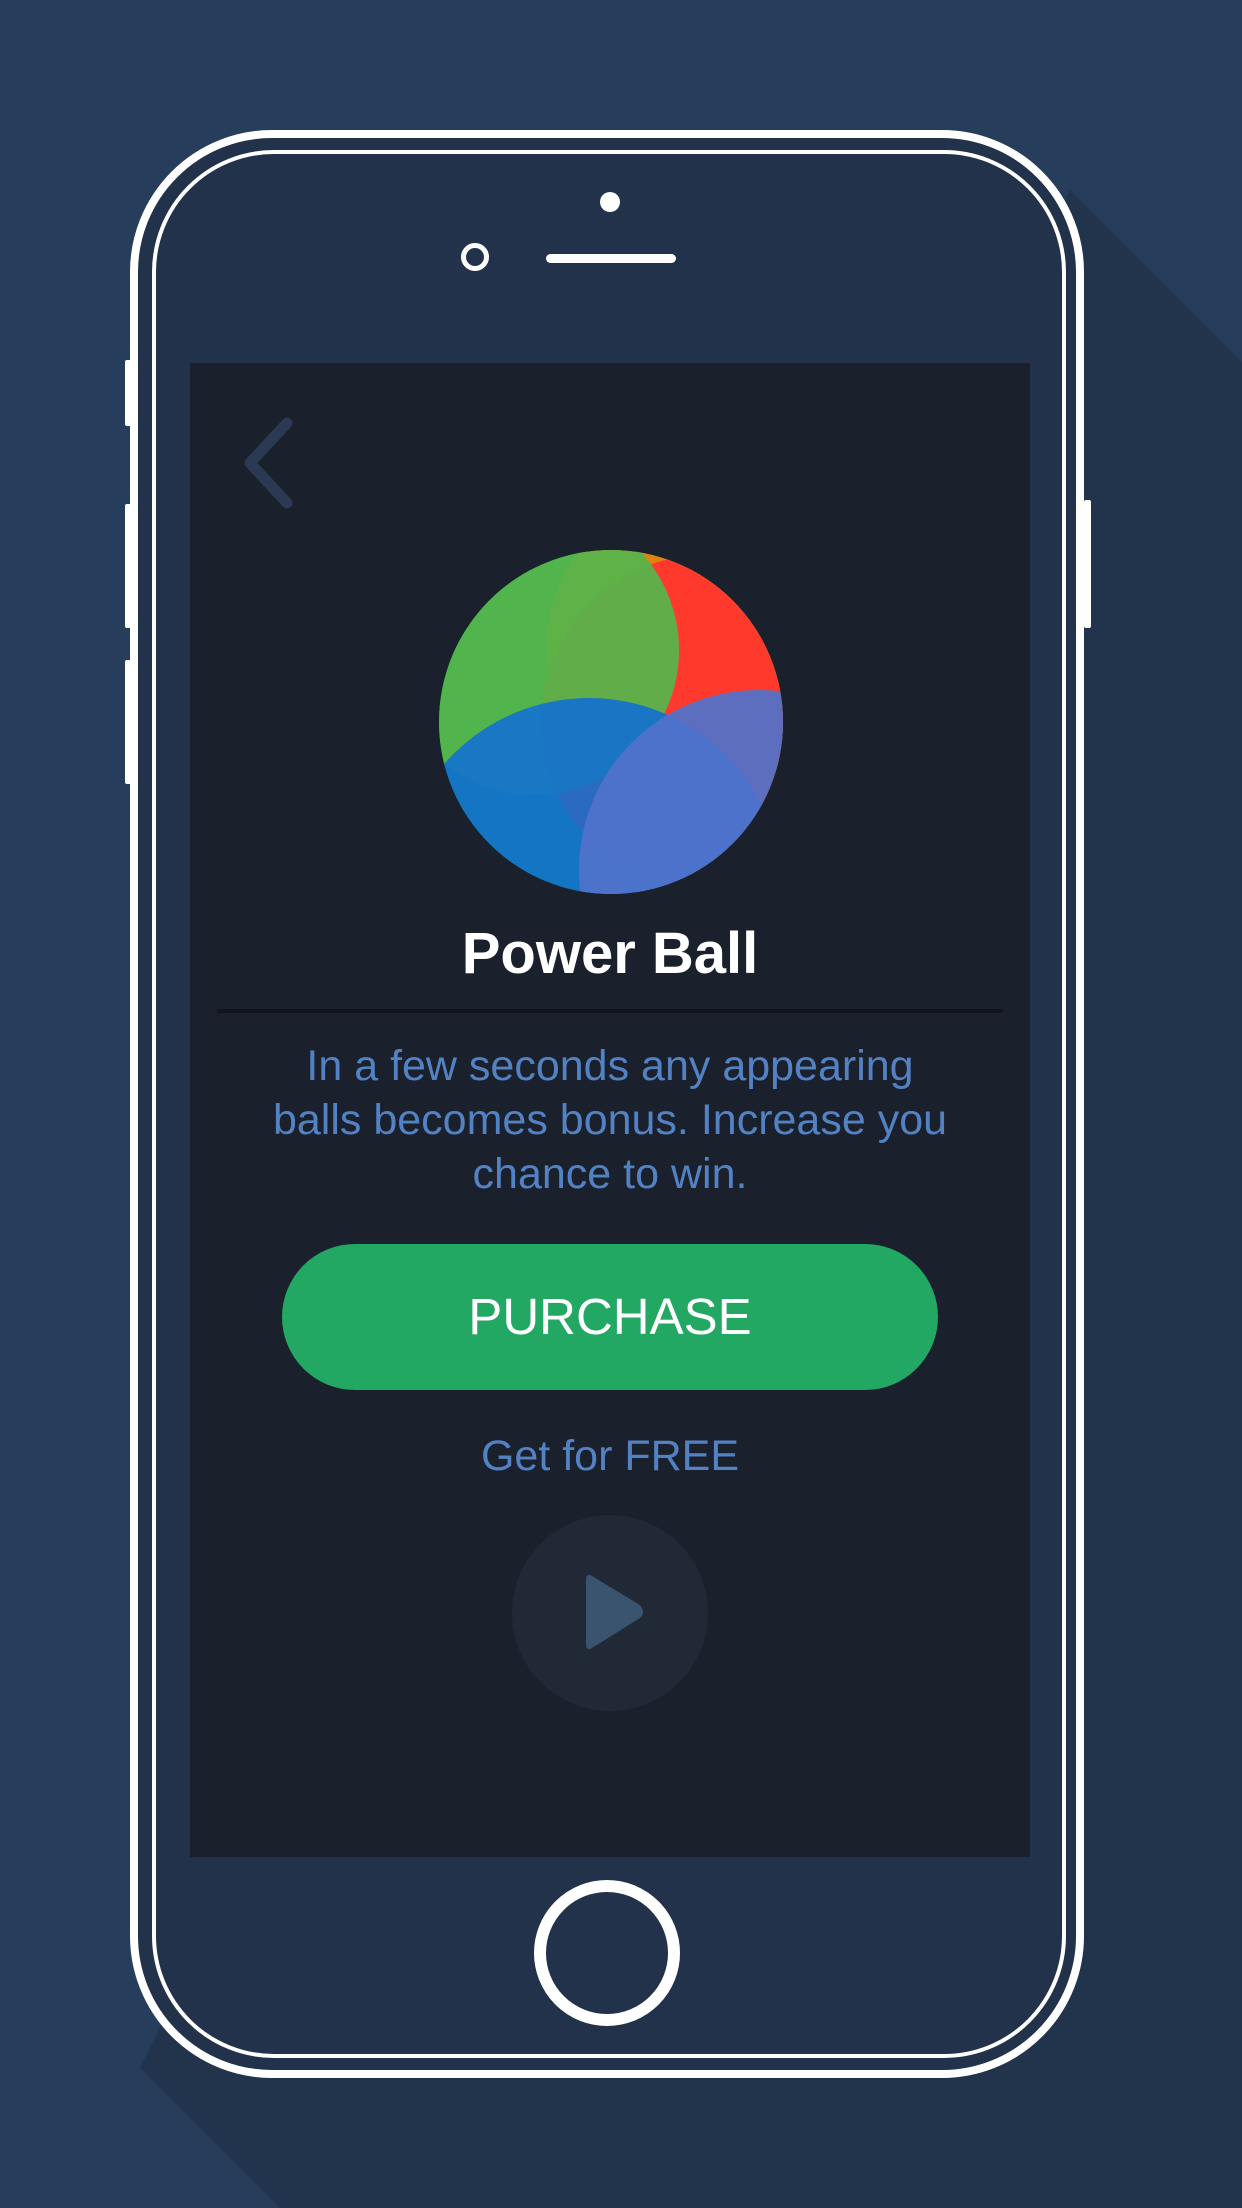 This screenshot has height=2208, width=1242. Describe the element at coordinates (614, 1612) in the screenshot. I see `play-icon` at that location.